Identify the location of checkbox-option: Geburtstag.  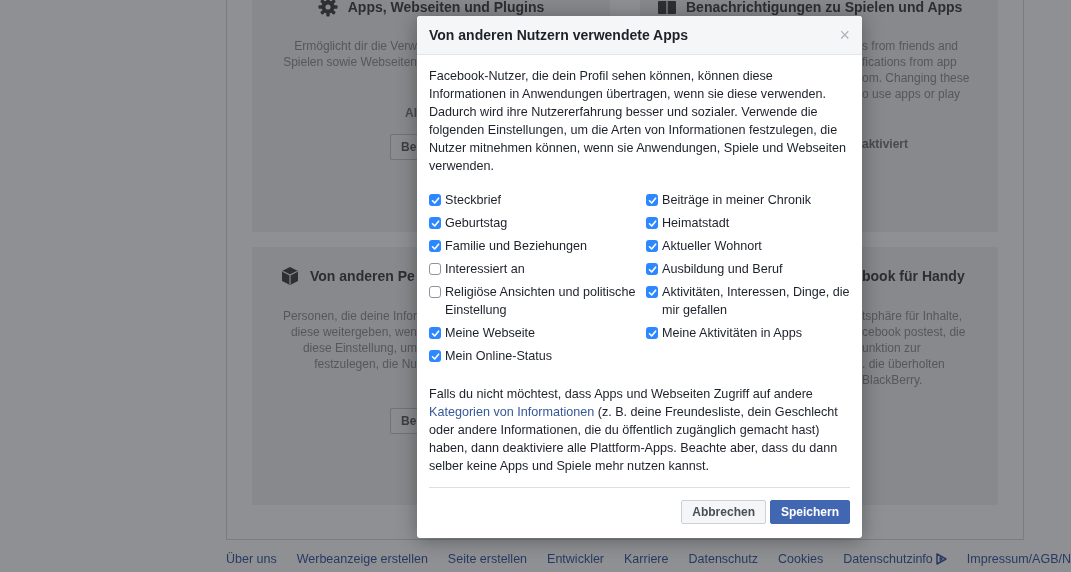
(537, 223).